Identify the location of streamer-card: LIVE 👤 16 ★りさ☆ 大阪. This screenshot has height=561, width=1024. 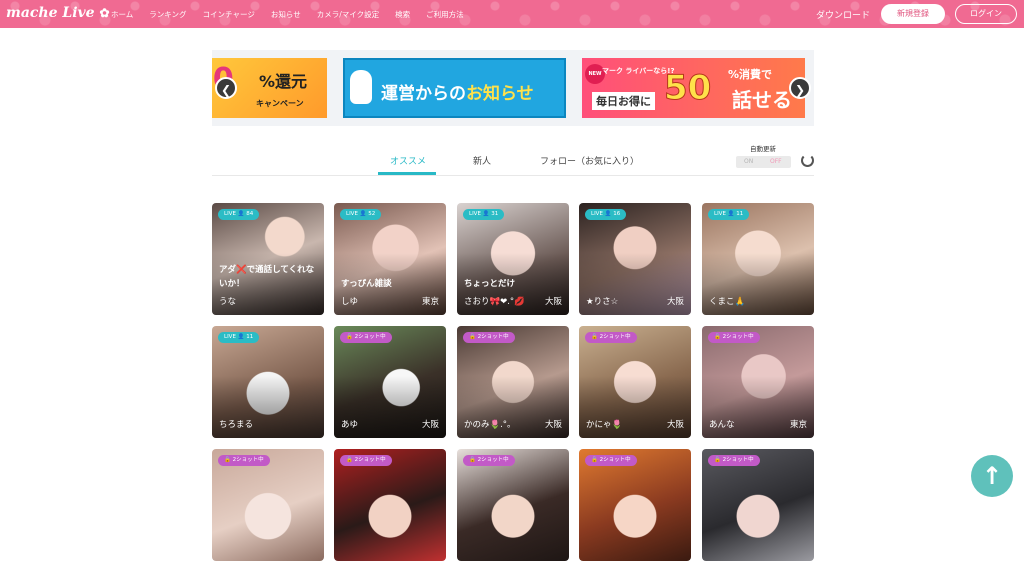
(635, 259).